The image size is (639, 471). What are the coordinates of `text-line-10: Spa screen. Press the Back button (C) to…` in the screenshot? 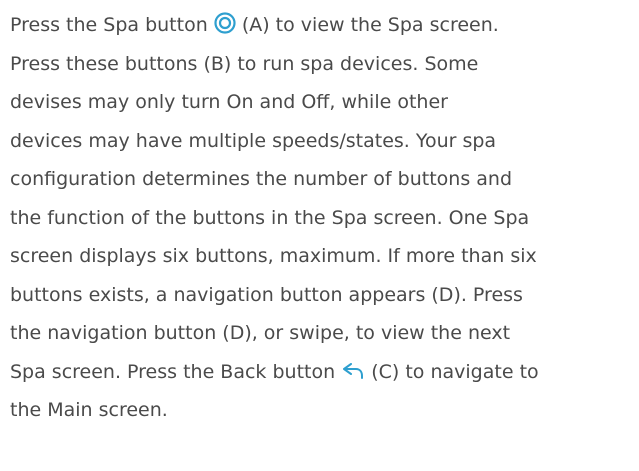 It's located at (323, 372).